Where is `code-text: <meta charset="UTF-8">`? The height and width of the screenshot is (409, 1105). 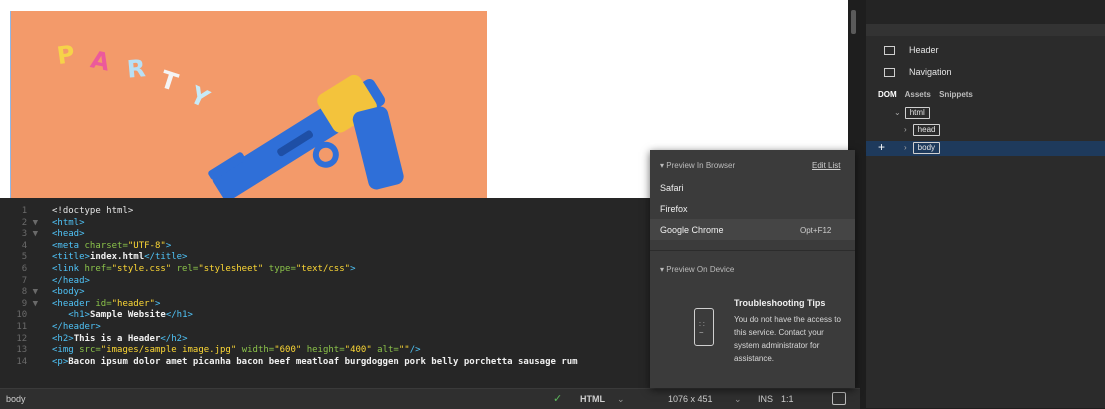 code-text: <meta charset="UTF-8"> is located at coordinates (112, 245).